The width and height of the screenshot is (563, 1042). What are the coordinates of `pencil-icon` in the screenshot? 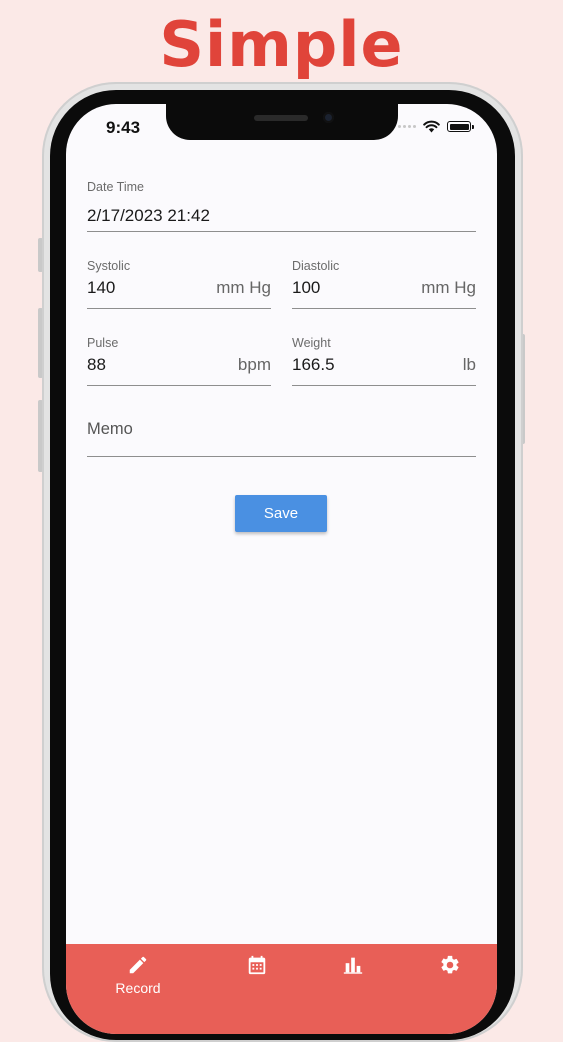 It's located at (138, 965).